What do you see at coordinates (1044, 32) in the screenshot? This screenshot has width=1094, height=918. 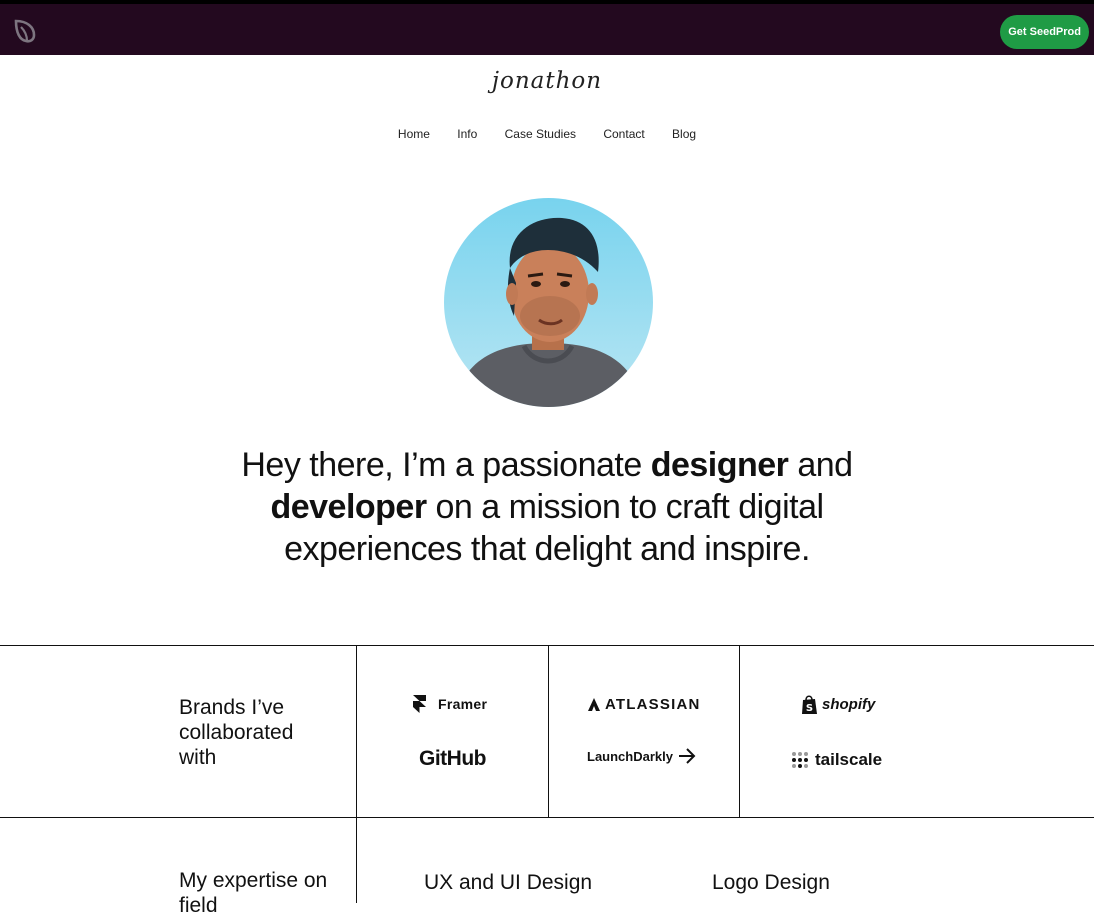 I see `get-seedprod-button: Get SeedProd` at bounding box center [1044, 32].